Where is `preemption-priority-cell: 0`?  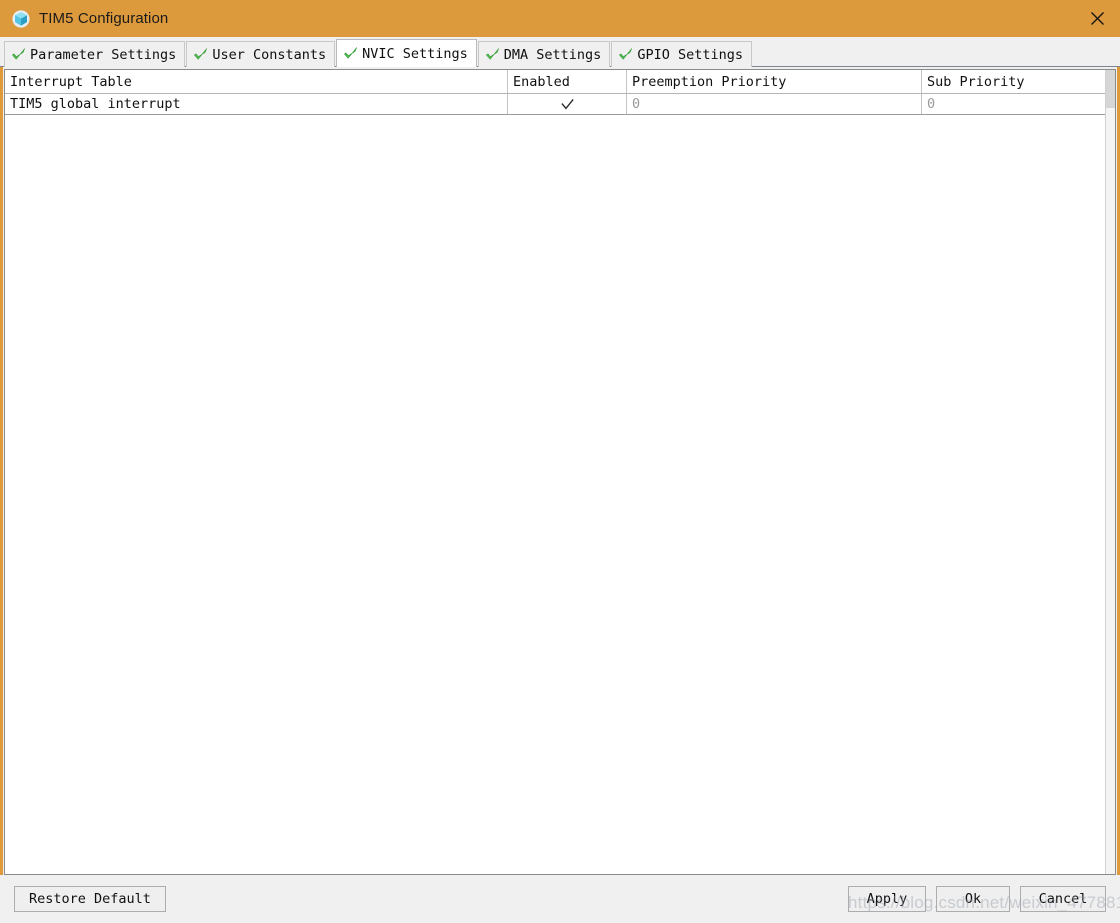 preemption-priority-cell: 0 is located at coordinates (774, 104).